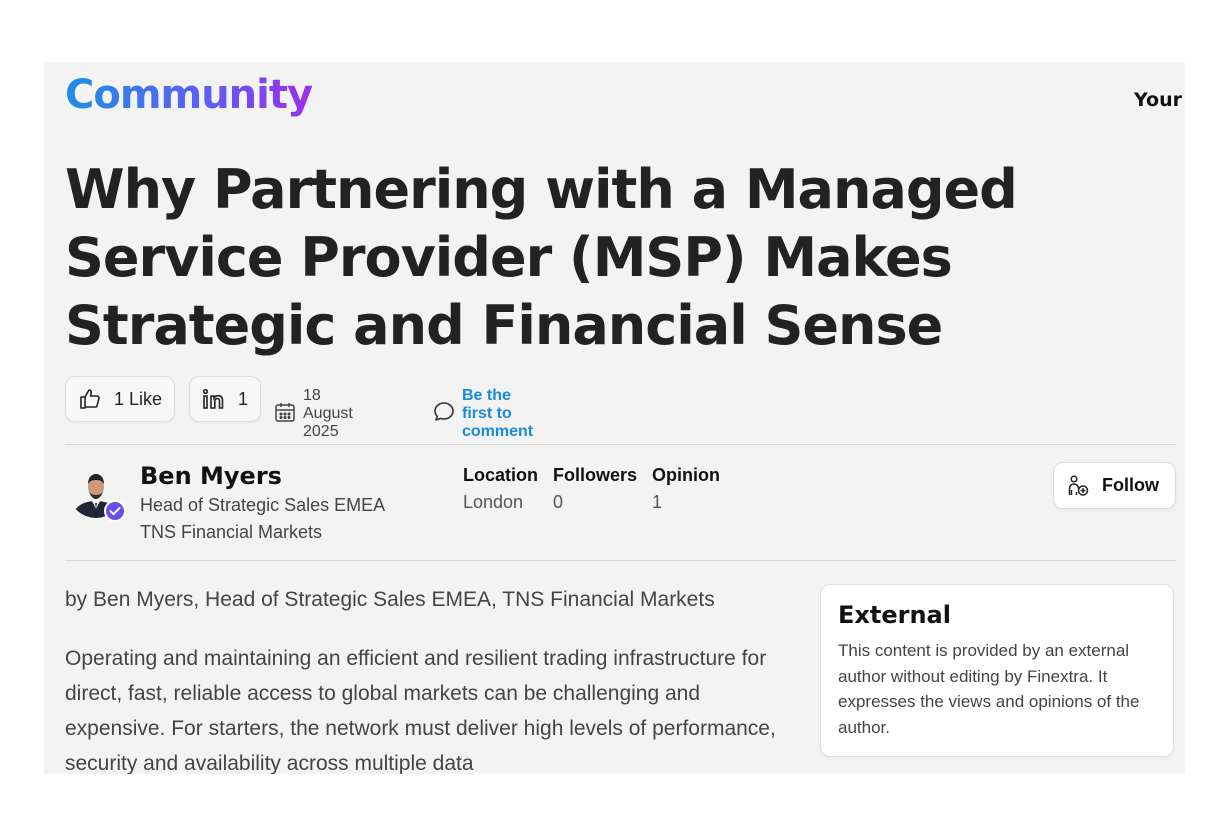 This screenshot has height=836, width=1227. Describe the element at coordinates (500, 489) in the screenshot. I see `author-stat-location: Location London` at that location.